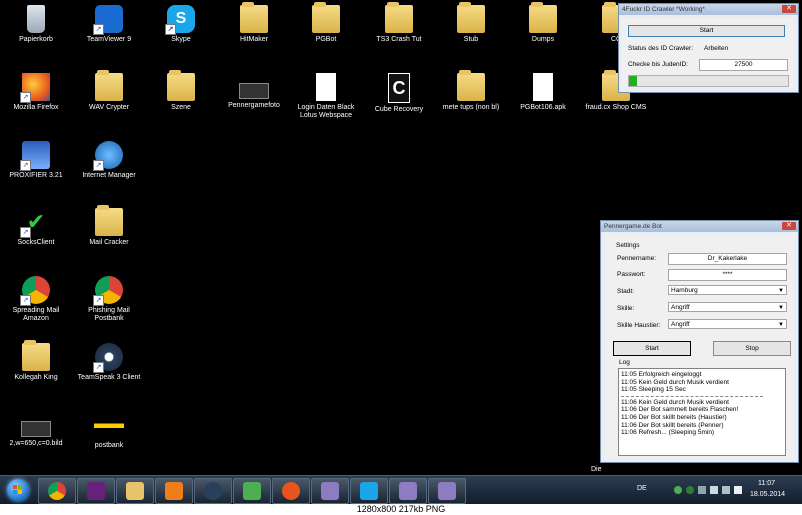  I want to click on haustier-select: Angriff ▼, so click(727, 324).